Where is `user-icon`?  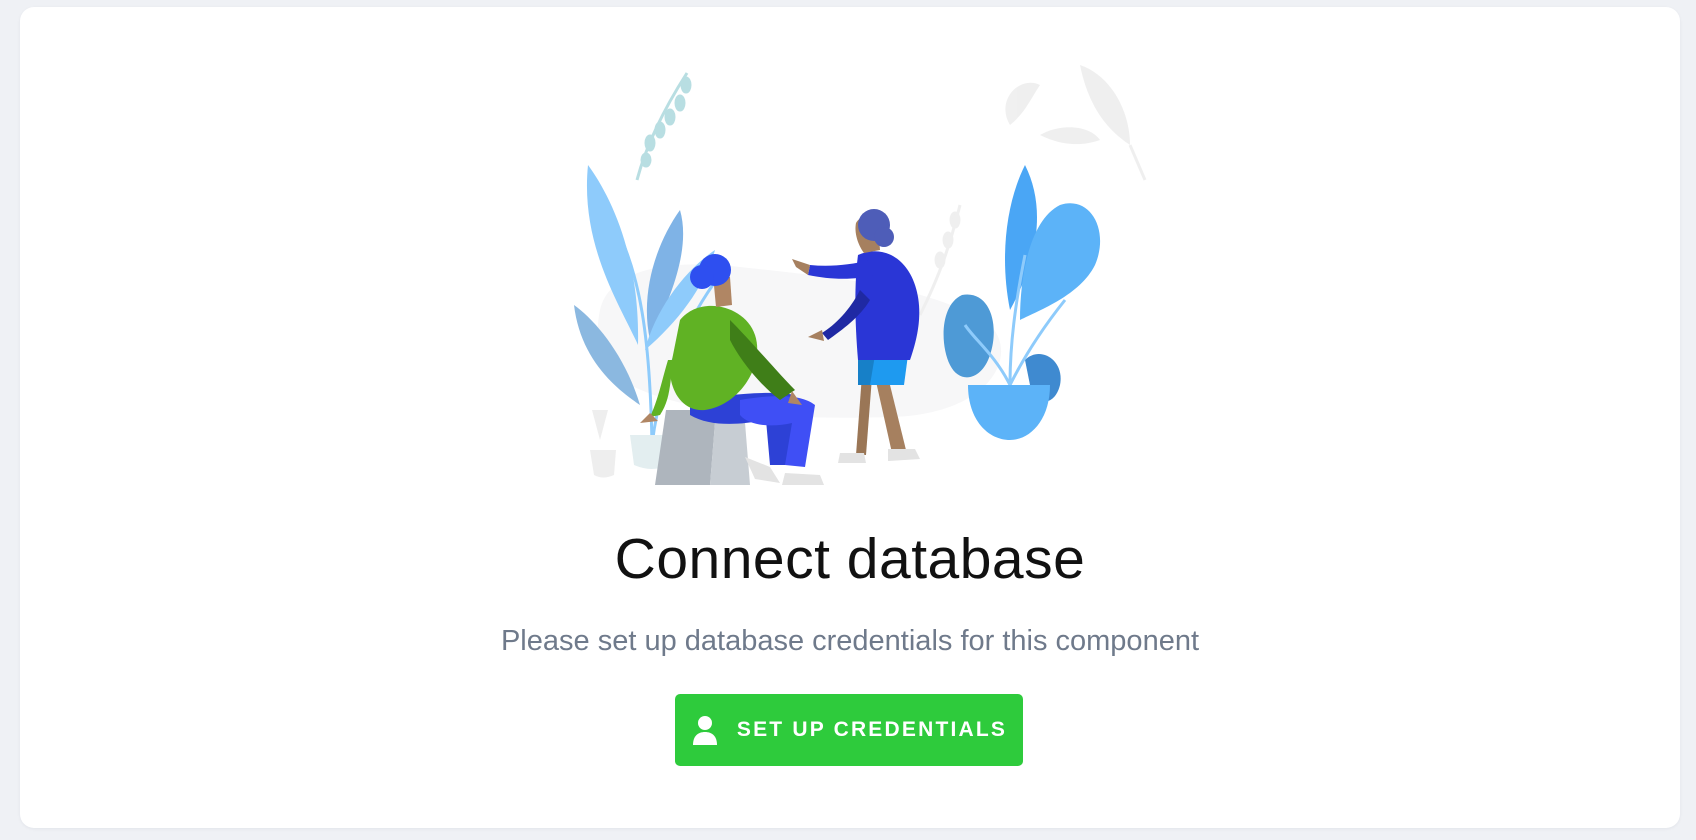
user-icon is located at coordinates (705, 730).